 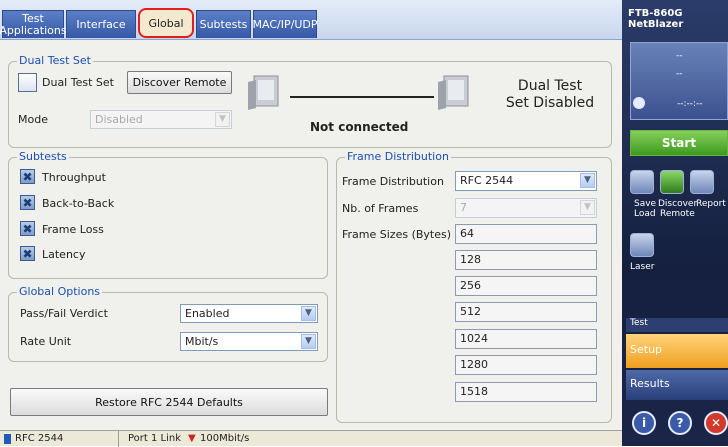 What do you see at coordinates (78, 82) in the screenshot?
I see `dual-test-set-label: Dual Test Set` at bounding box center [78, 82].